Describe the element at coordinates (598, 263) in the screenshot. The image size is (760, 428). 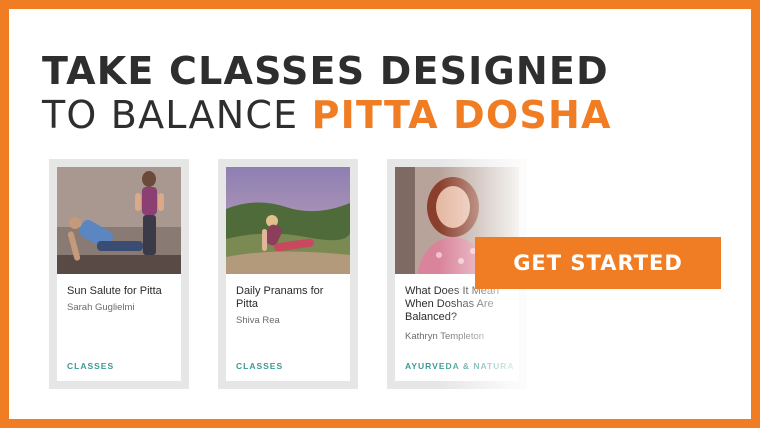
I see `get-started-button: GET STARTED` at that location.